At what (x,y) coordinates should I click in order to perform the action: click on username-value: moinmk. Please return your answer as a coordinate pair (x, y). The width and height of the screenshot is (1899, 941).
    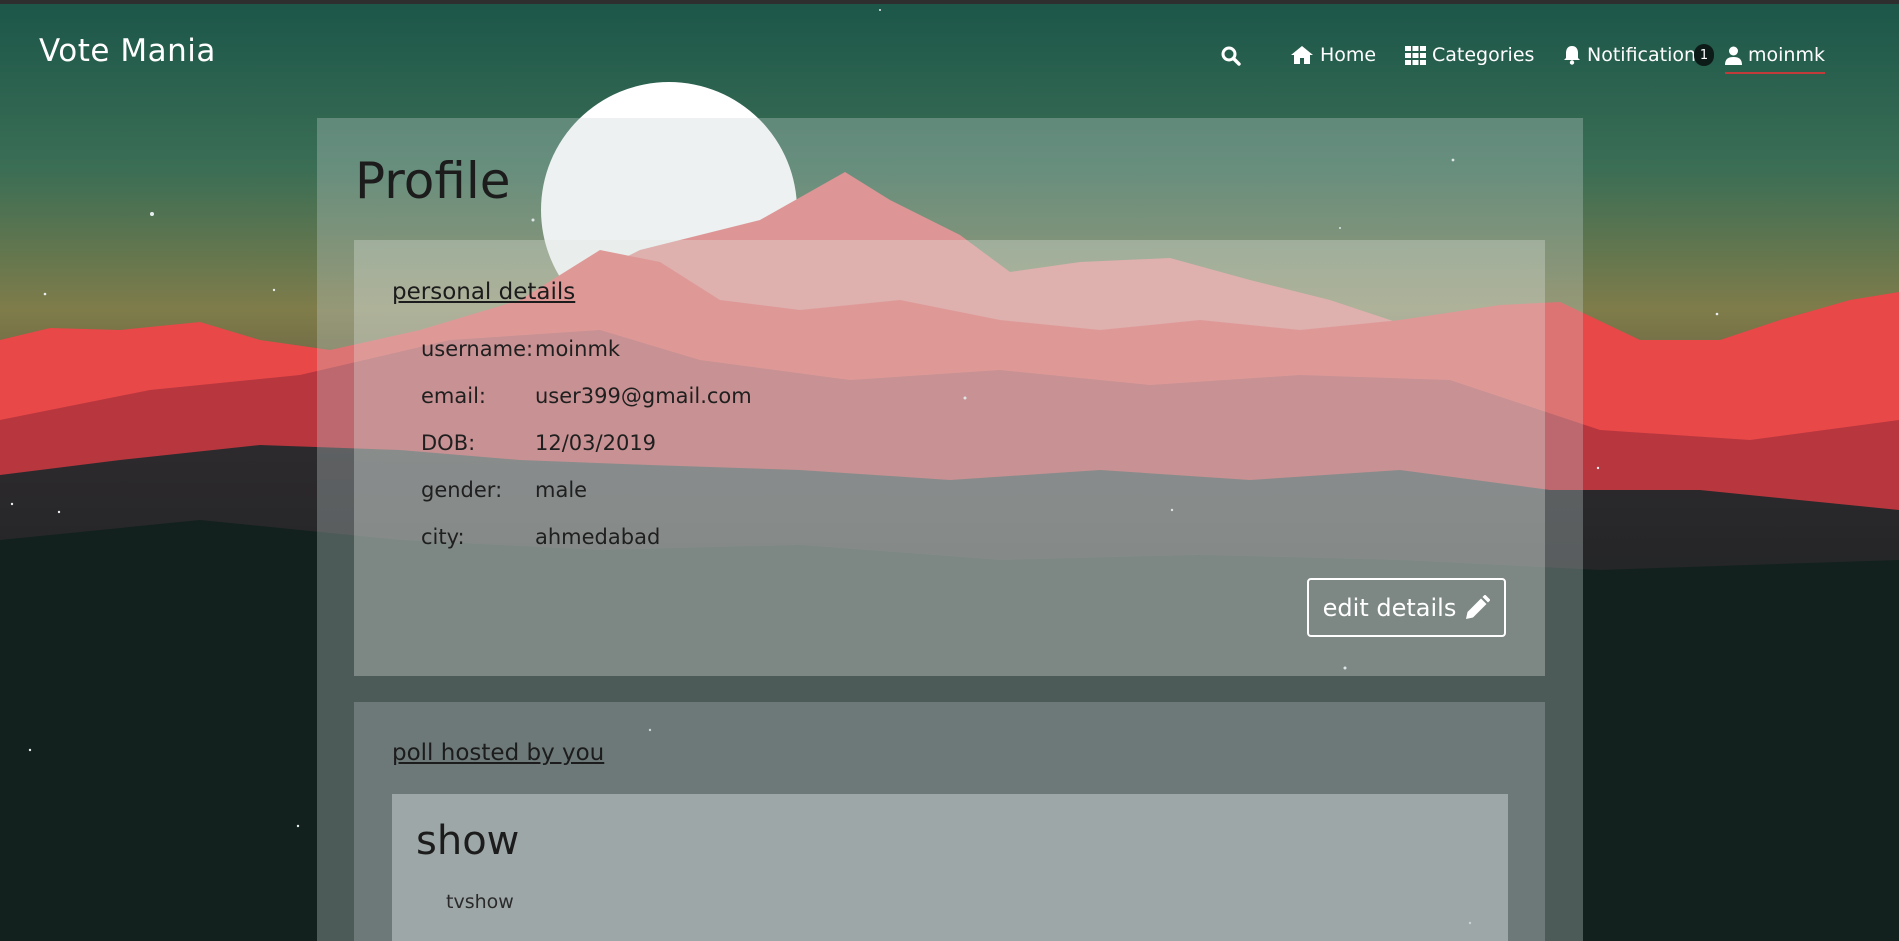
    Looking at the image, I should click on (578, 349).